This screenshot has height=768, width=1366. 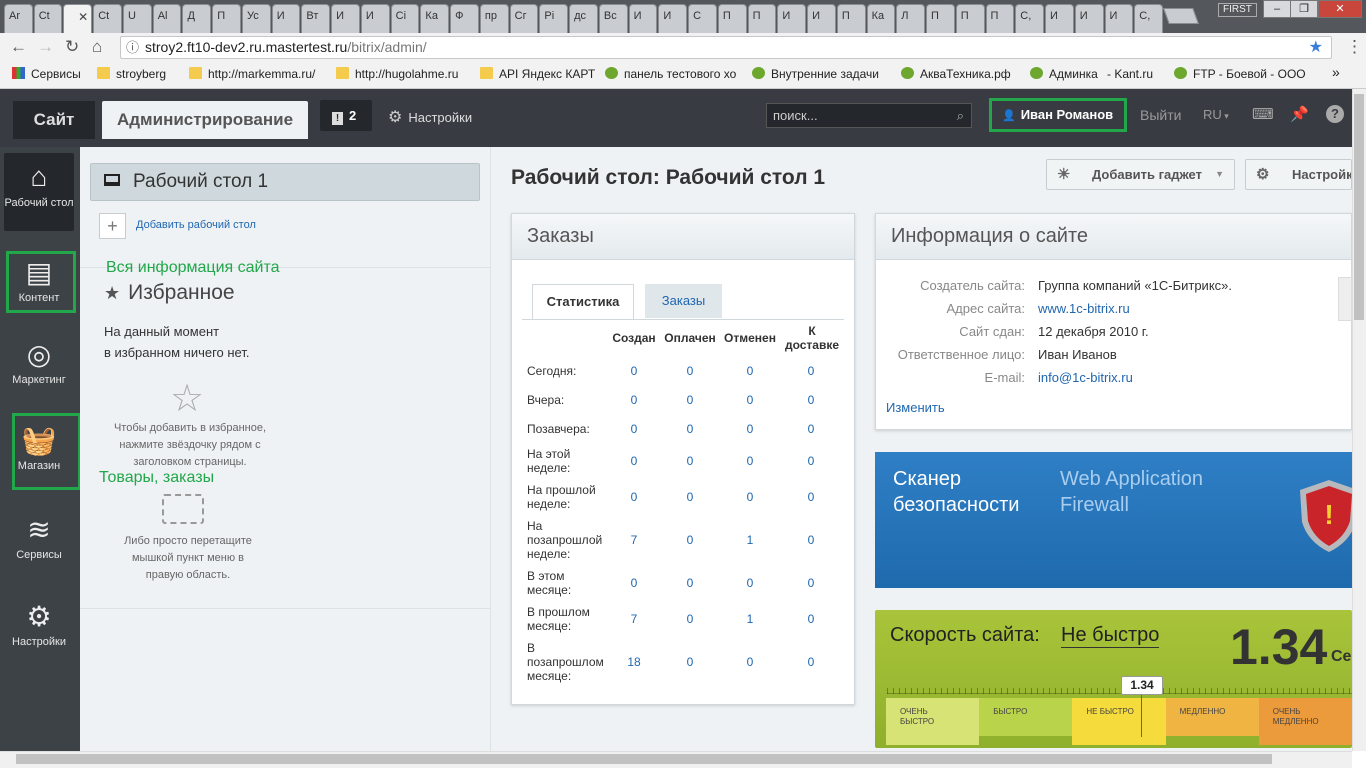 I want to click on logout-link: Выйти, so click(x=1160, y=115).